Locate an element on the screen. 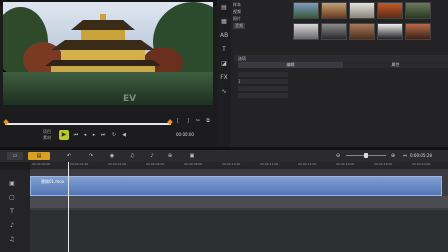 The width and height of the screenshot is (448, 252). timeline-timecode: 0:00:05:28 is located at coordinates (425, 156).